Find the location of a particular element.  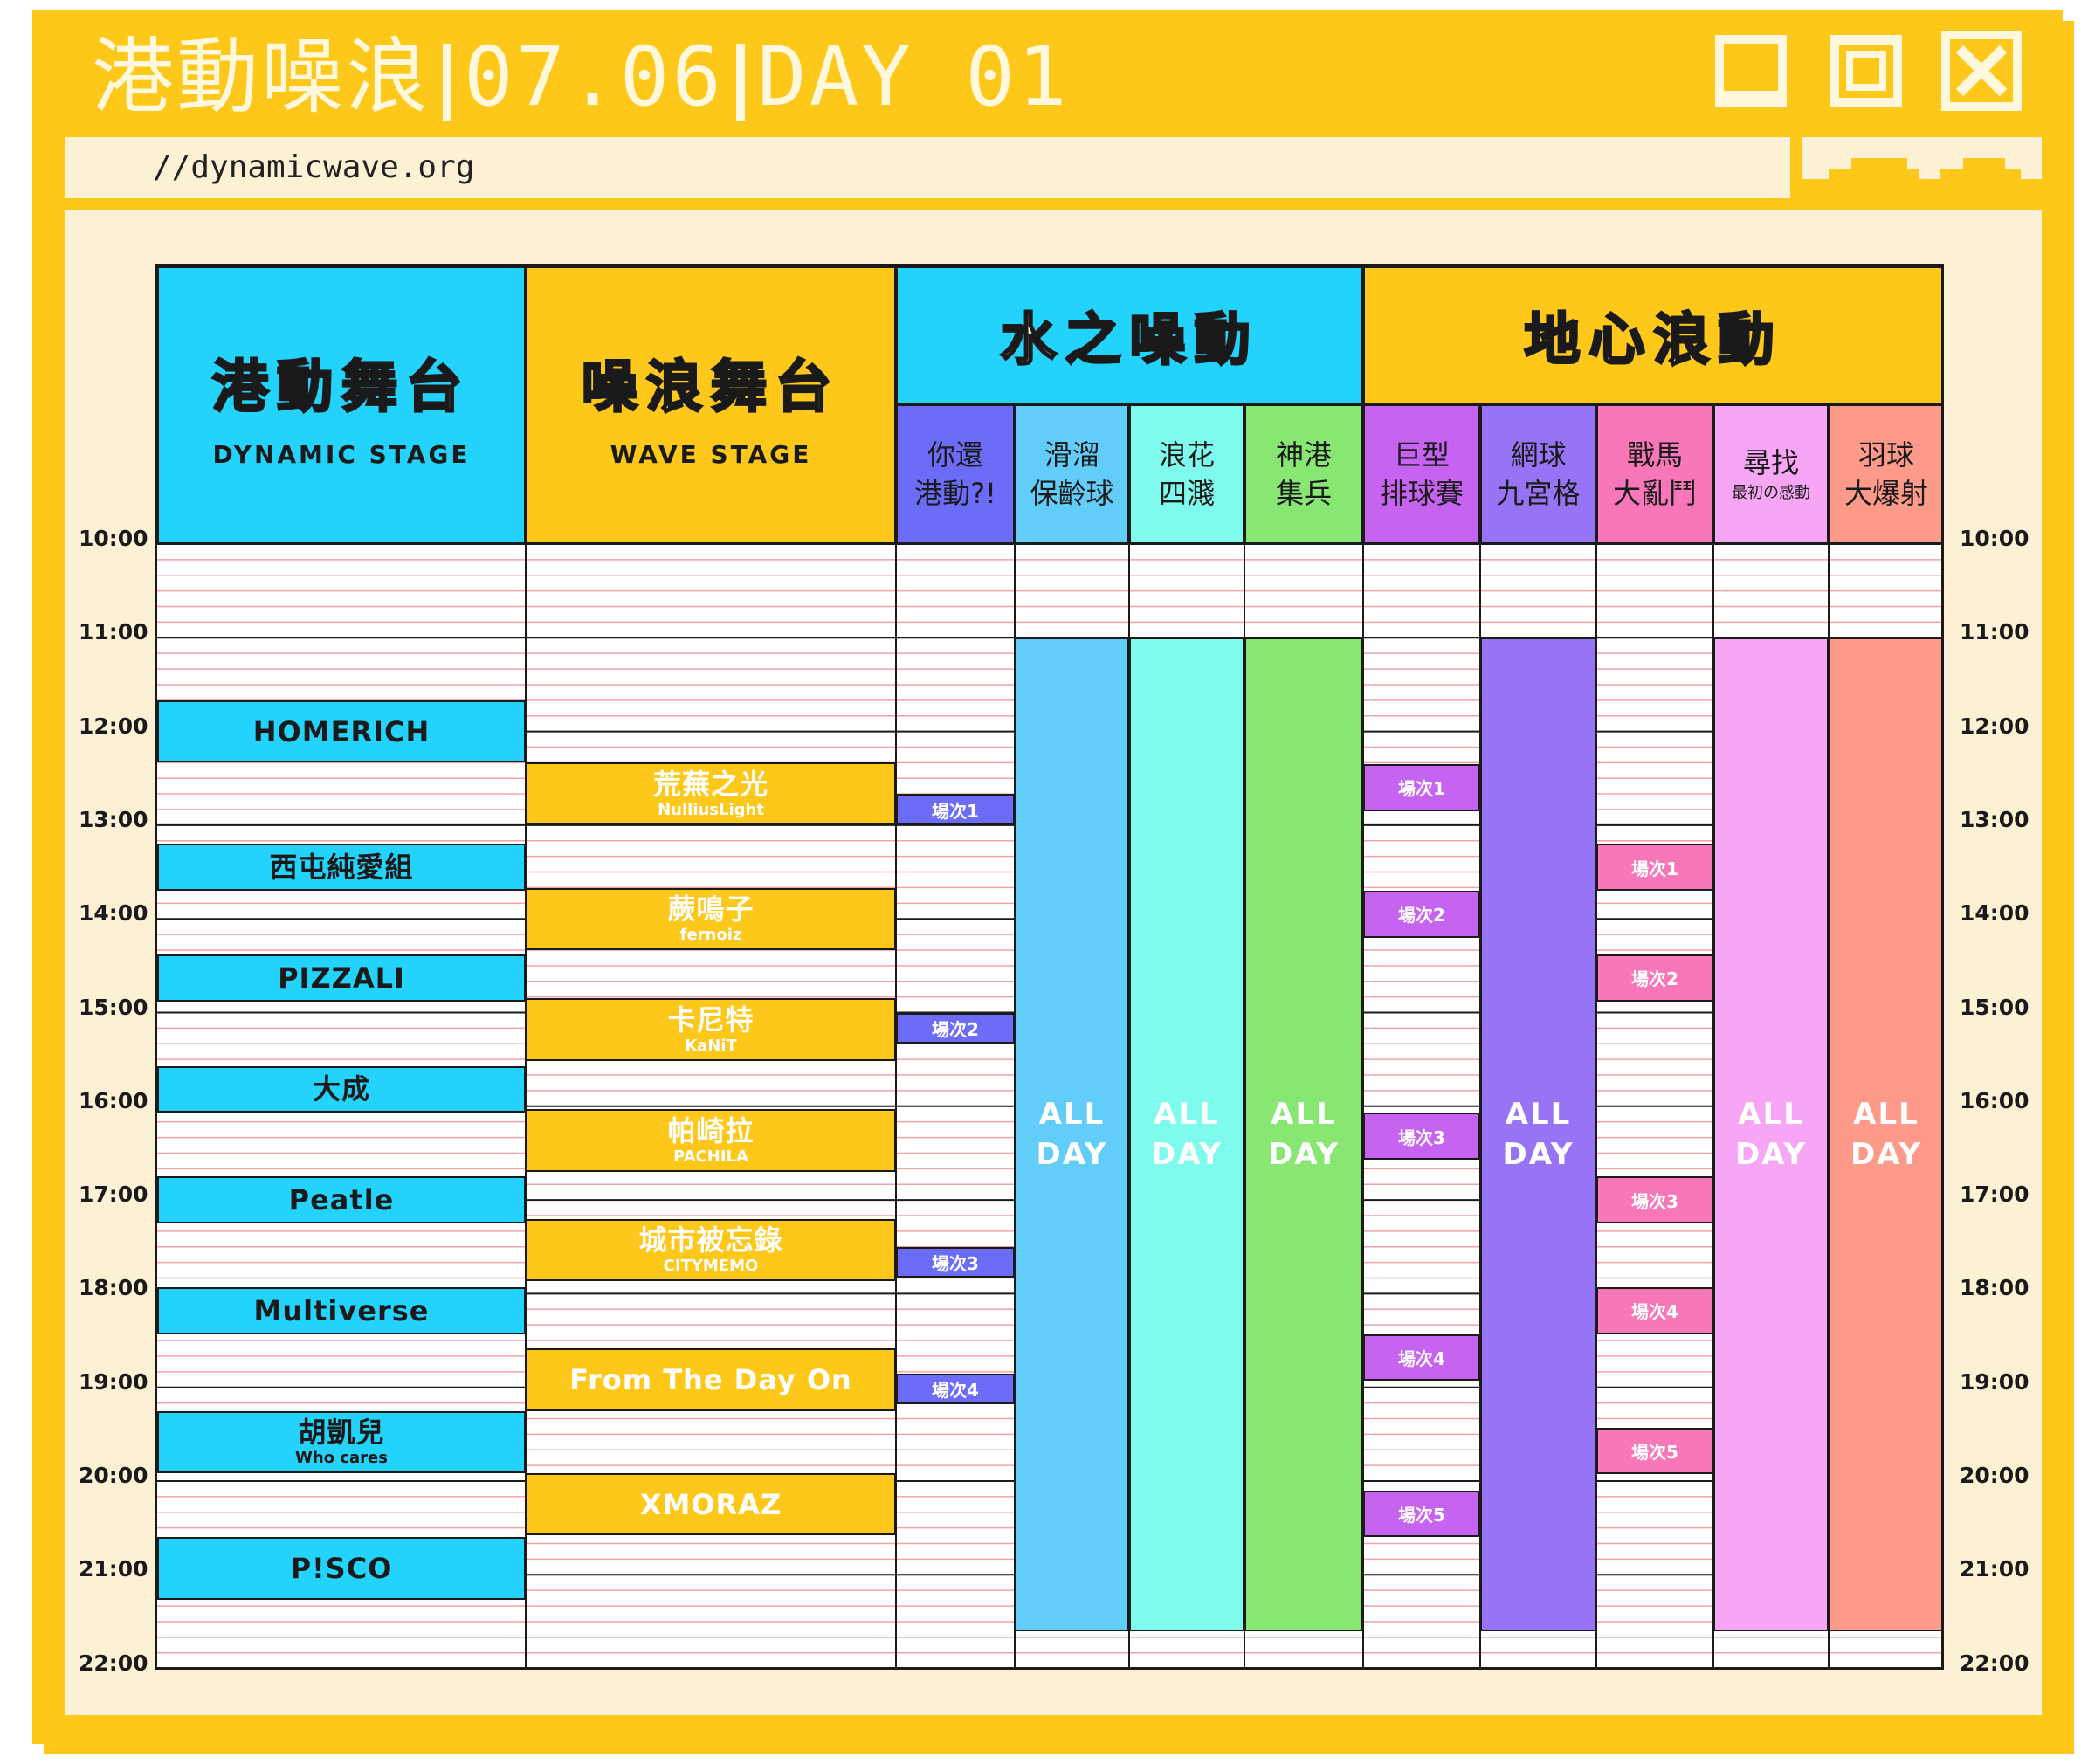

session-label: 場次3 is located at coordinates (1421, 1138).